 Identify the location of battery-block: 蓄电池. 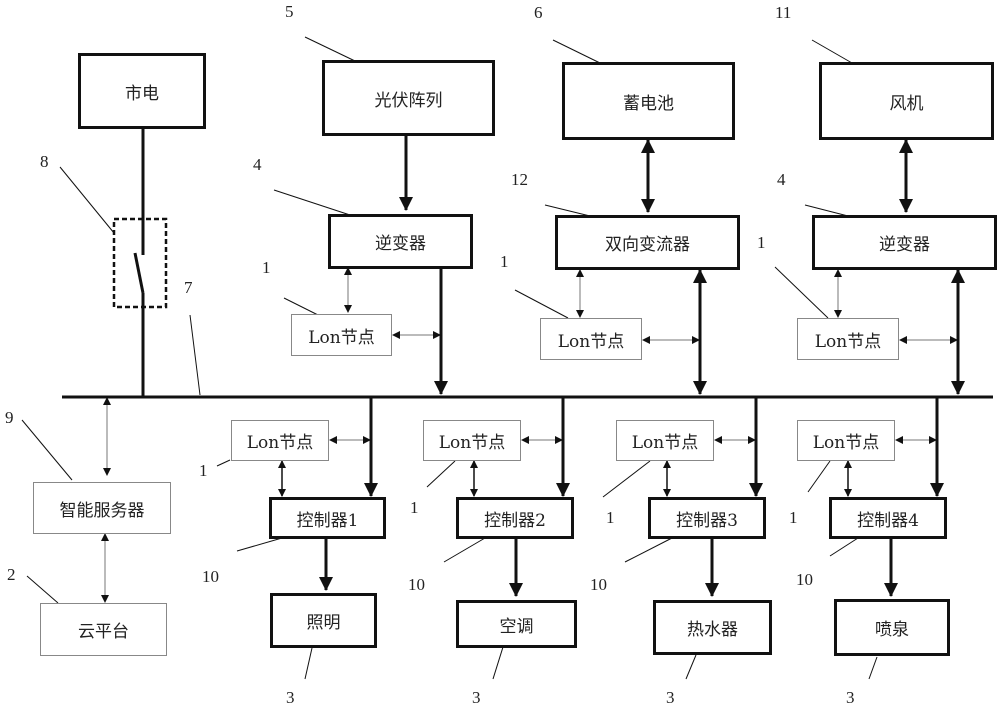
(648, 101).